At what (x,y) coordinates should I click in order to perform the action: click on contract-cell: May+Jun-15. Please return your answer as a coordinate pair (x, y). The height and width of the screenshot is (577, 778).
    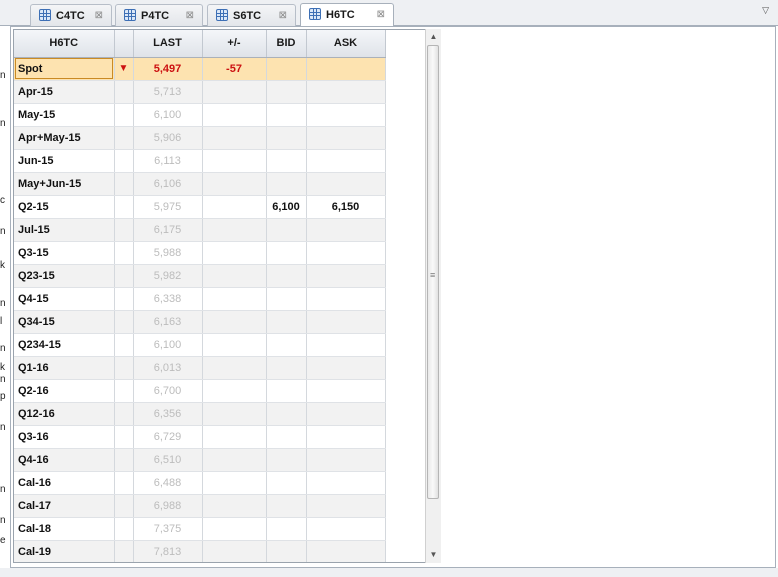
    Looking at the image, I should click on (64, 184).